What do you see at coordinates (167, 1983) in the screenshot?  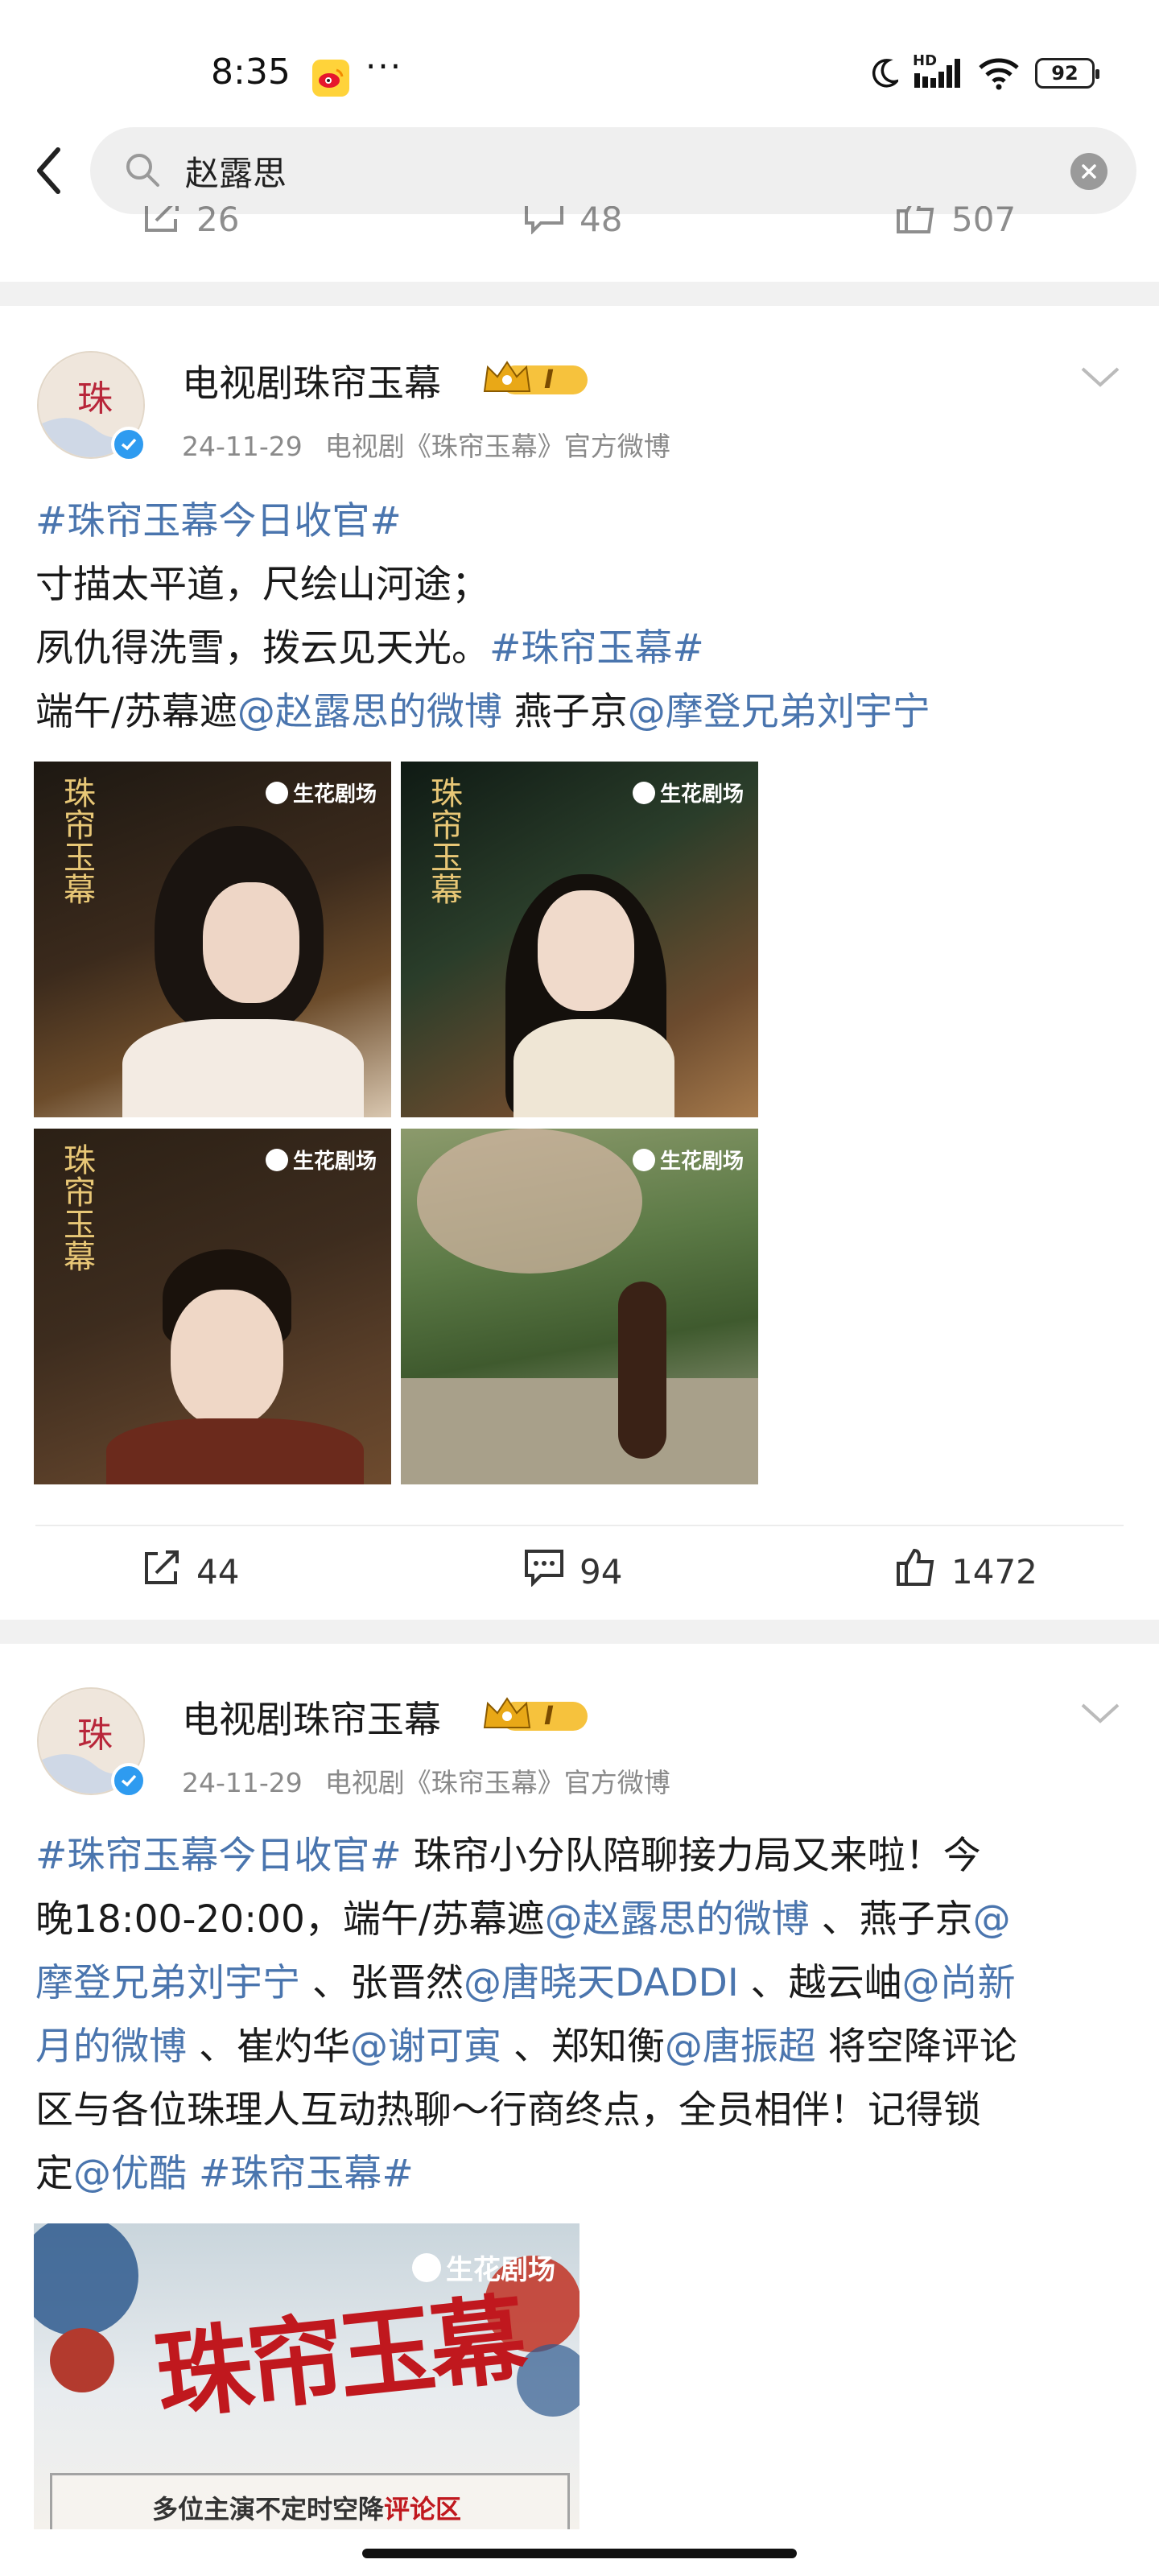 I see `mention-link: 摩登兄弟刘宇宁` at bounding box center [167, 1983].